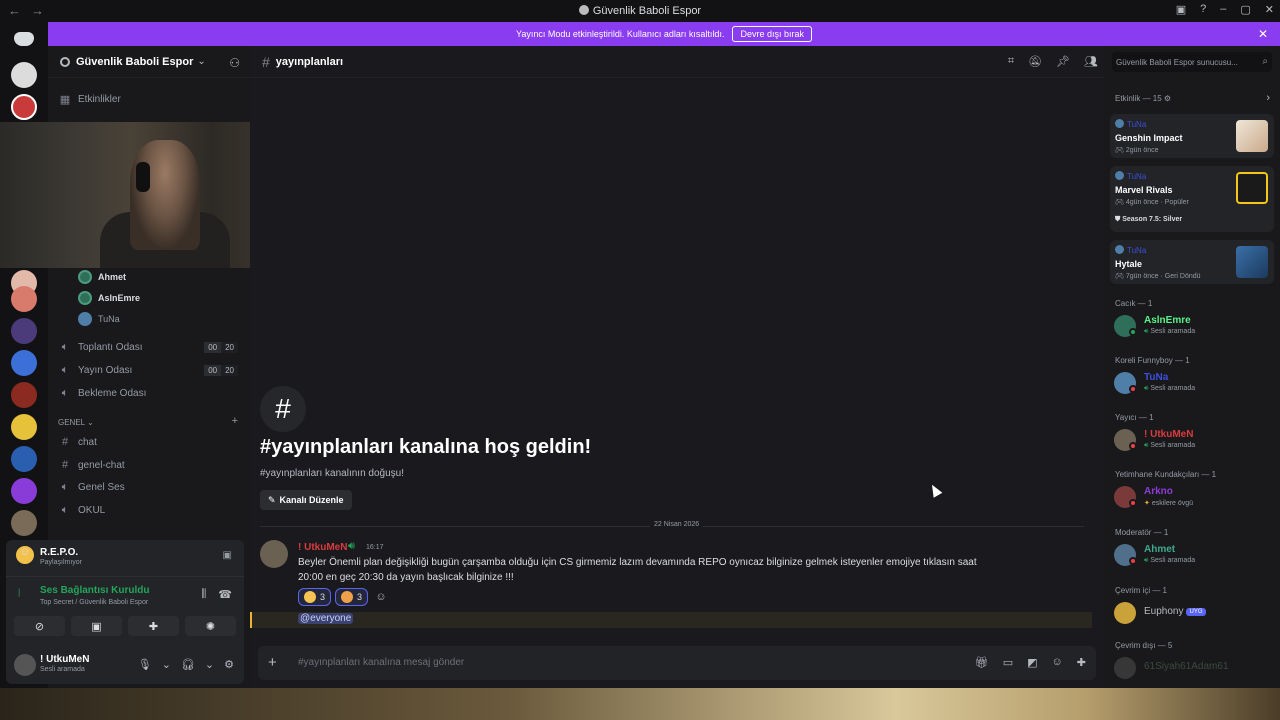 The height and width of the screenshot is (720, 1280). I want to click on text-channel-chat: # chat, so click(77, 442).